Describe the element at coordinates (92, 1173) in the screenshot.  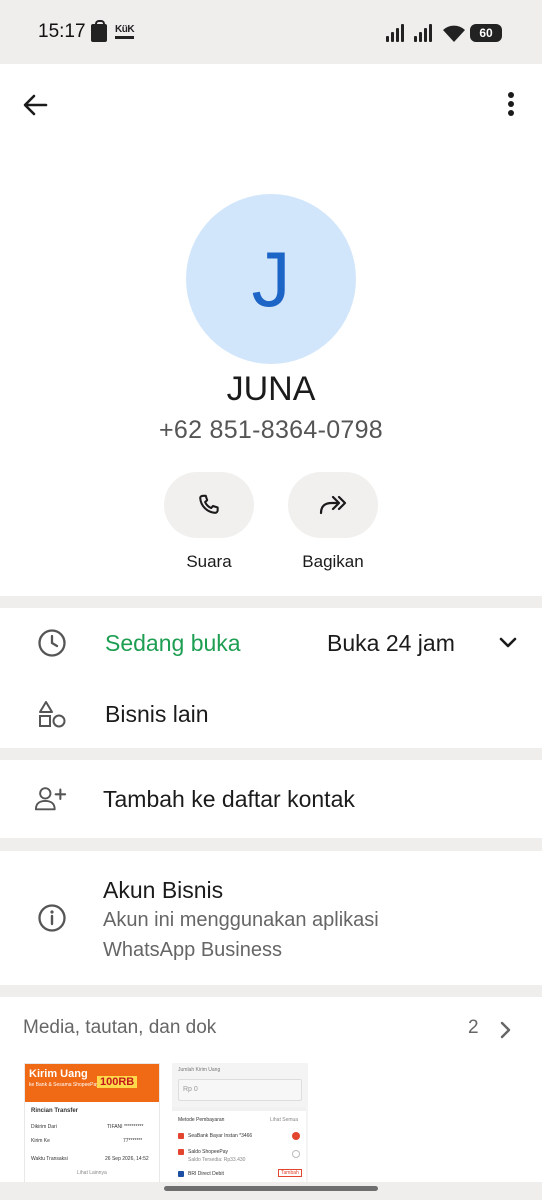
I see `more-link: Lihat Lainnya` at that location.